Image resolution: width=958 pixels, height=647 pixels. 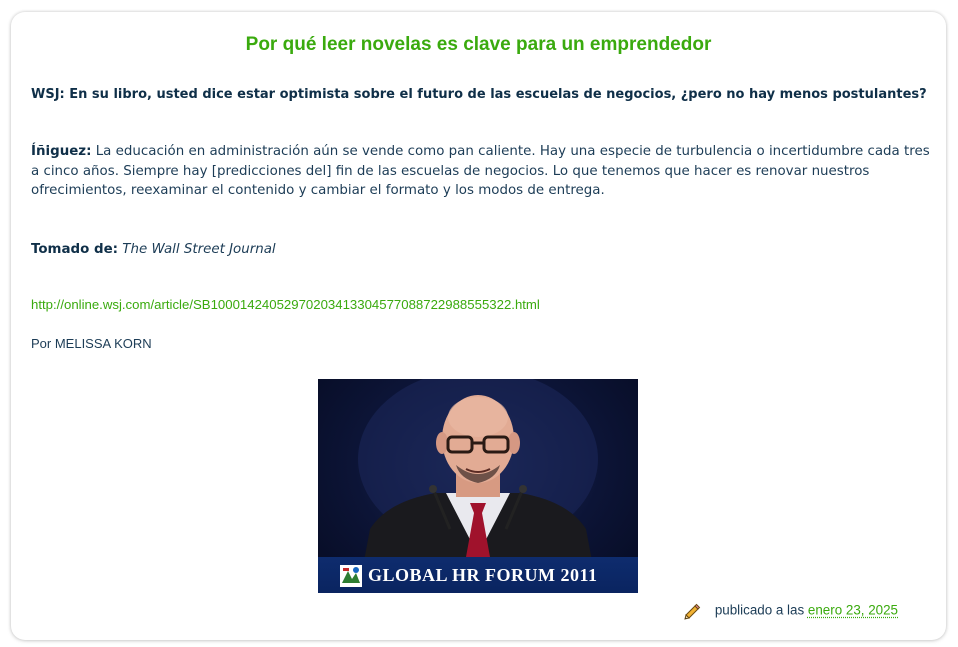 I want to click on source-line: Tomado de: The Wall Street Journal, so click(x=481, y=250).